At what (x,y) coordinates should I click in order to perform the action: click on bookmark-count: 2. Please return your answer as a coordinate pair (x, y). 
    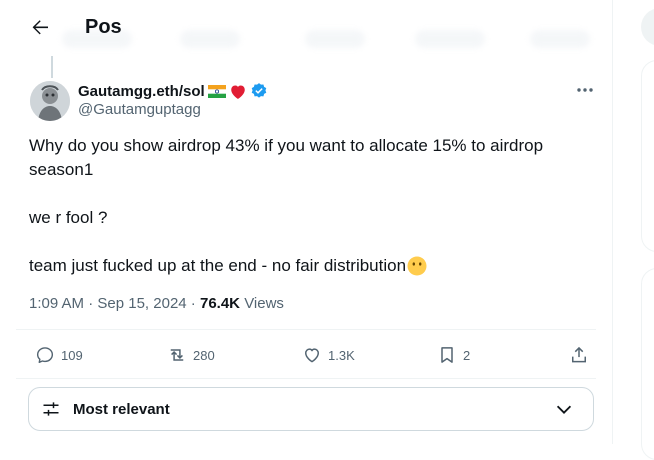
    Looking at the image, I should click on (467, 355).